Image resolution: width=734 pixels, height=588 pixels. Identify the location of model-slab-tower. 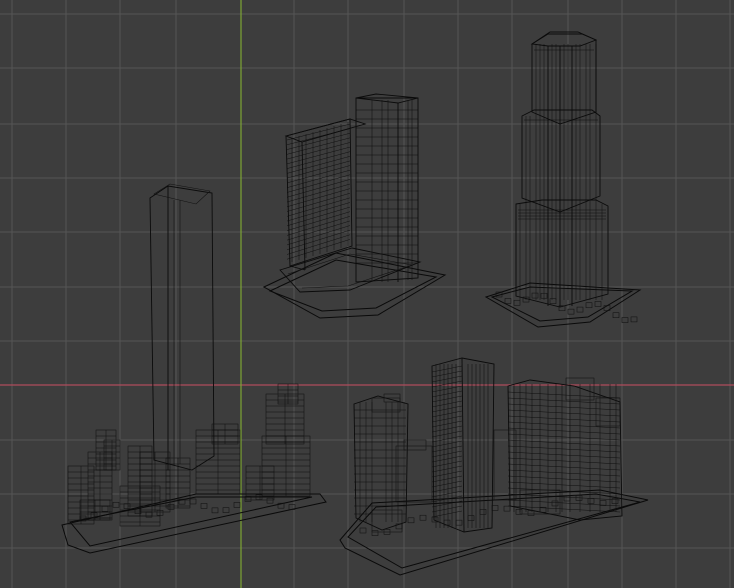
(354, 206).